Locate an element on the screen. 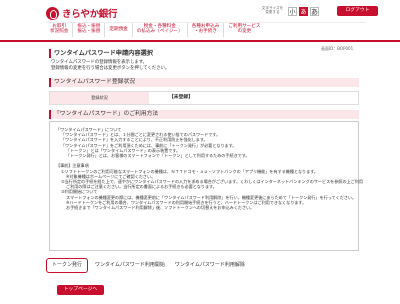 The image size is (400, 304). otp-cancel-button: ワンタイムパスワード利用解除 is located at coordinates (210, 265).